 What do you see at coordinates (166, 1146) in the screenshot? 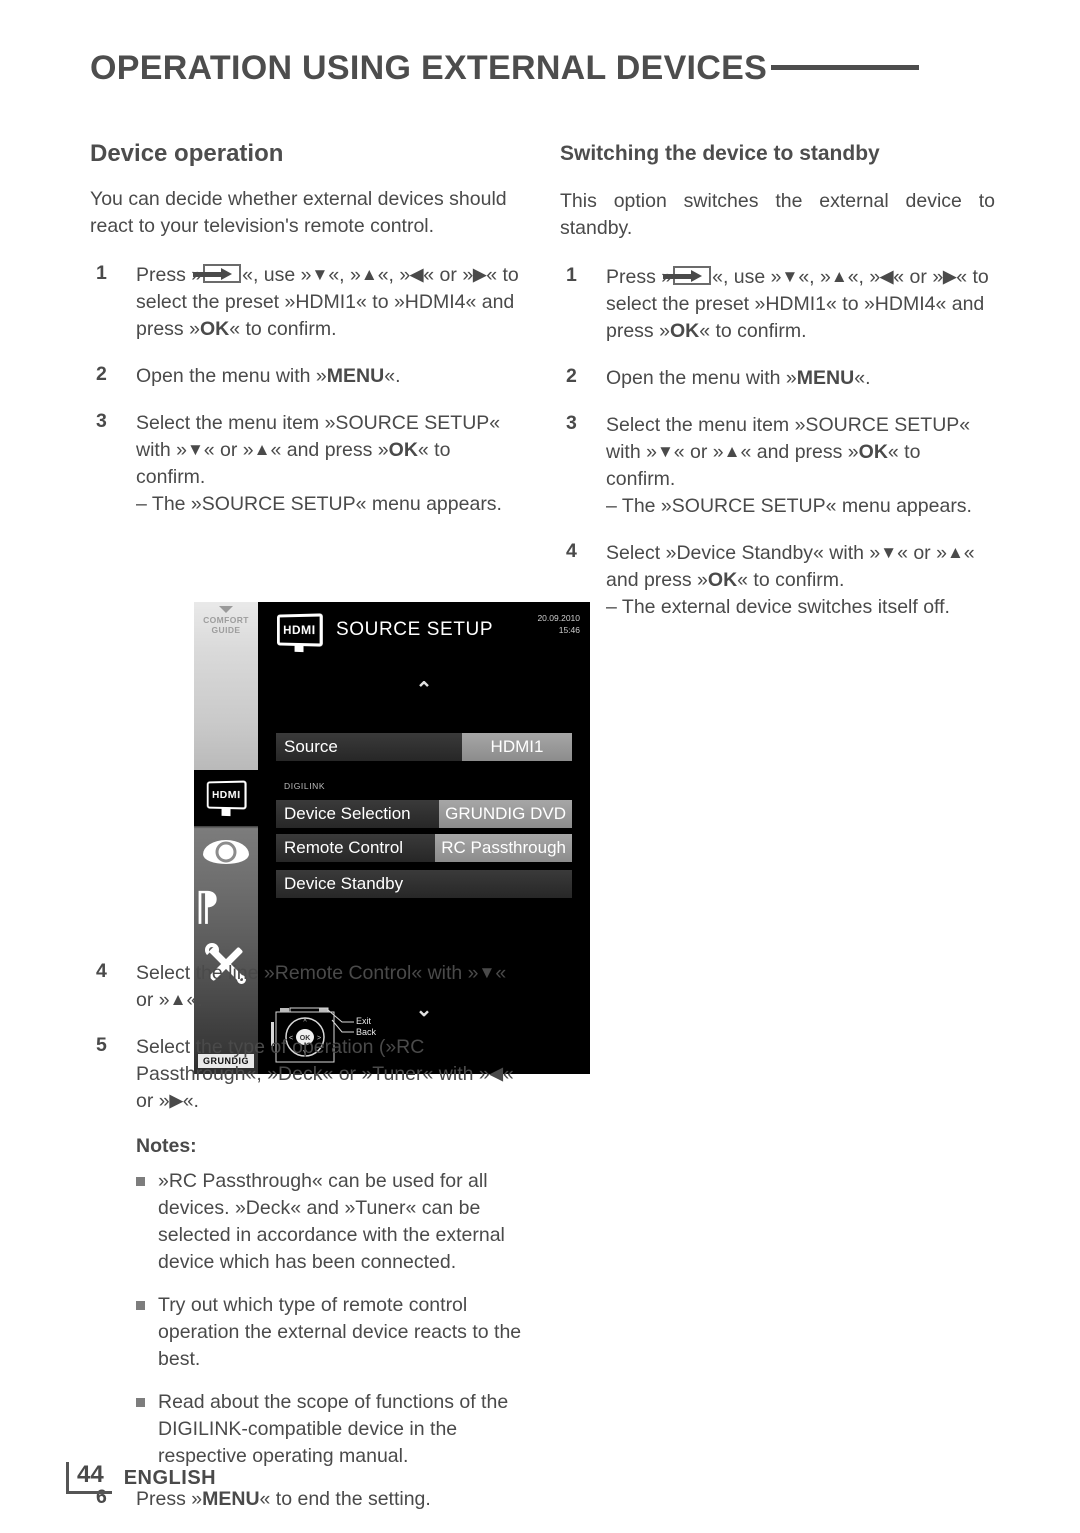
I see `notes-heading: Notes:` at bounding box center [166, 1146].